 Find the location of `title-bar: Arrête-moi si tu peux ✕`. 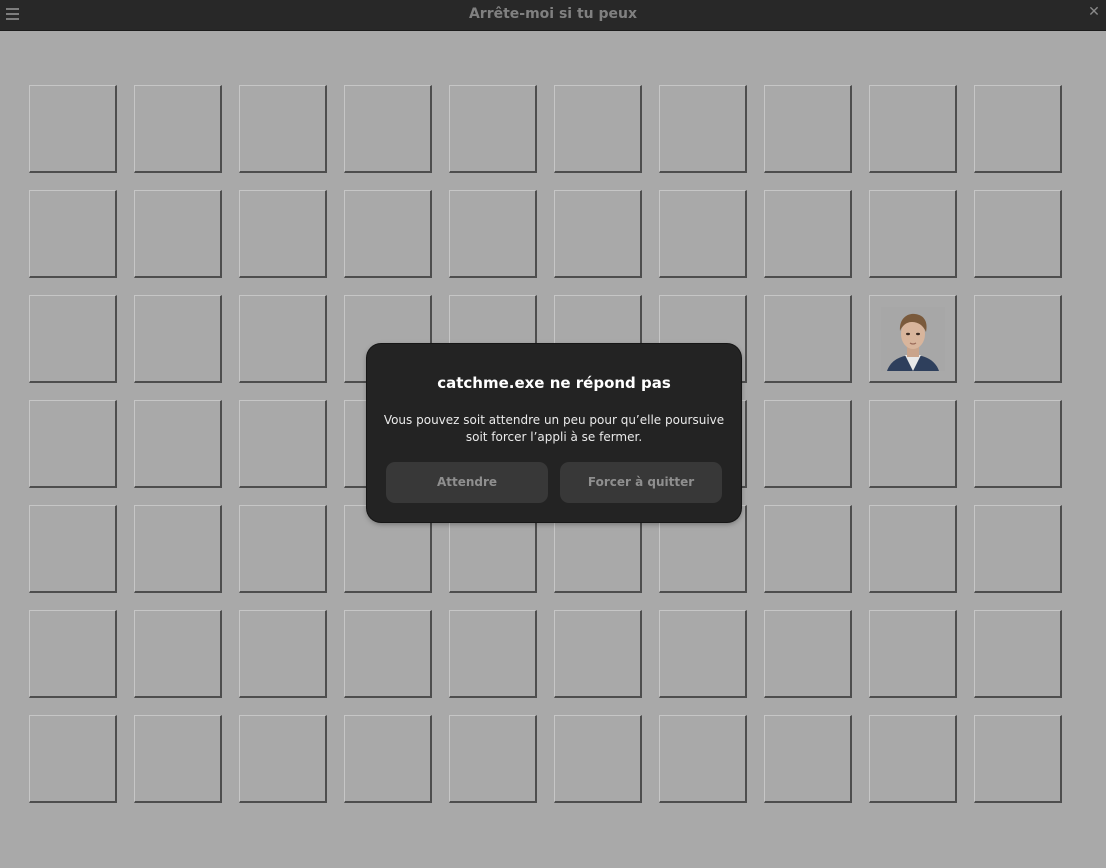

title-bar: Arrête-moi si tu peux ✕ is located at coordinates (553, 15).